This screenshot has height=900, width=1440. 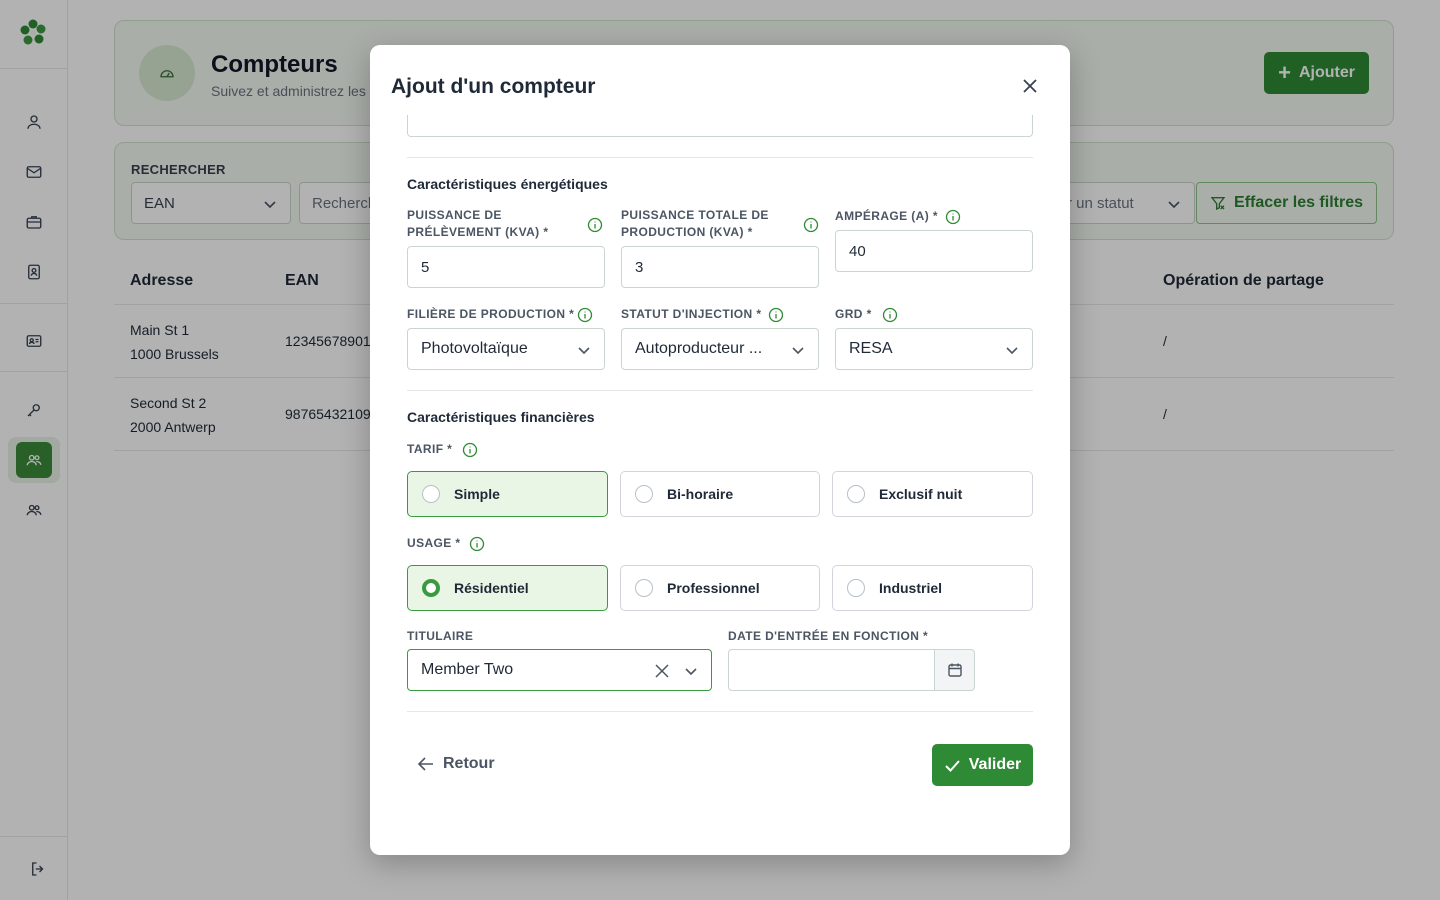 I want to click on usage-option-professionnel: Professionnel, so click(x=720, y=588).